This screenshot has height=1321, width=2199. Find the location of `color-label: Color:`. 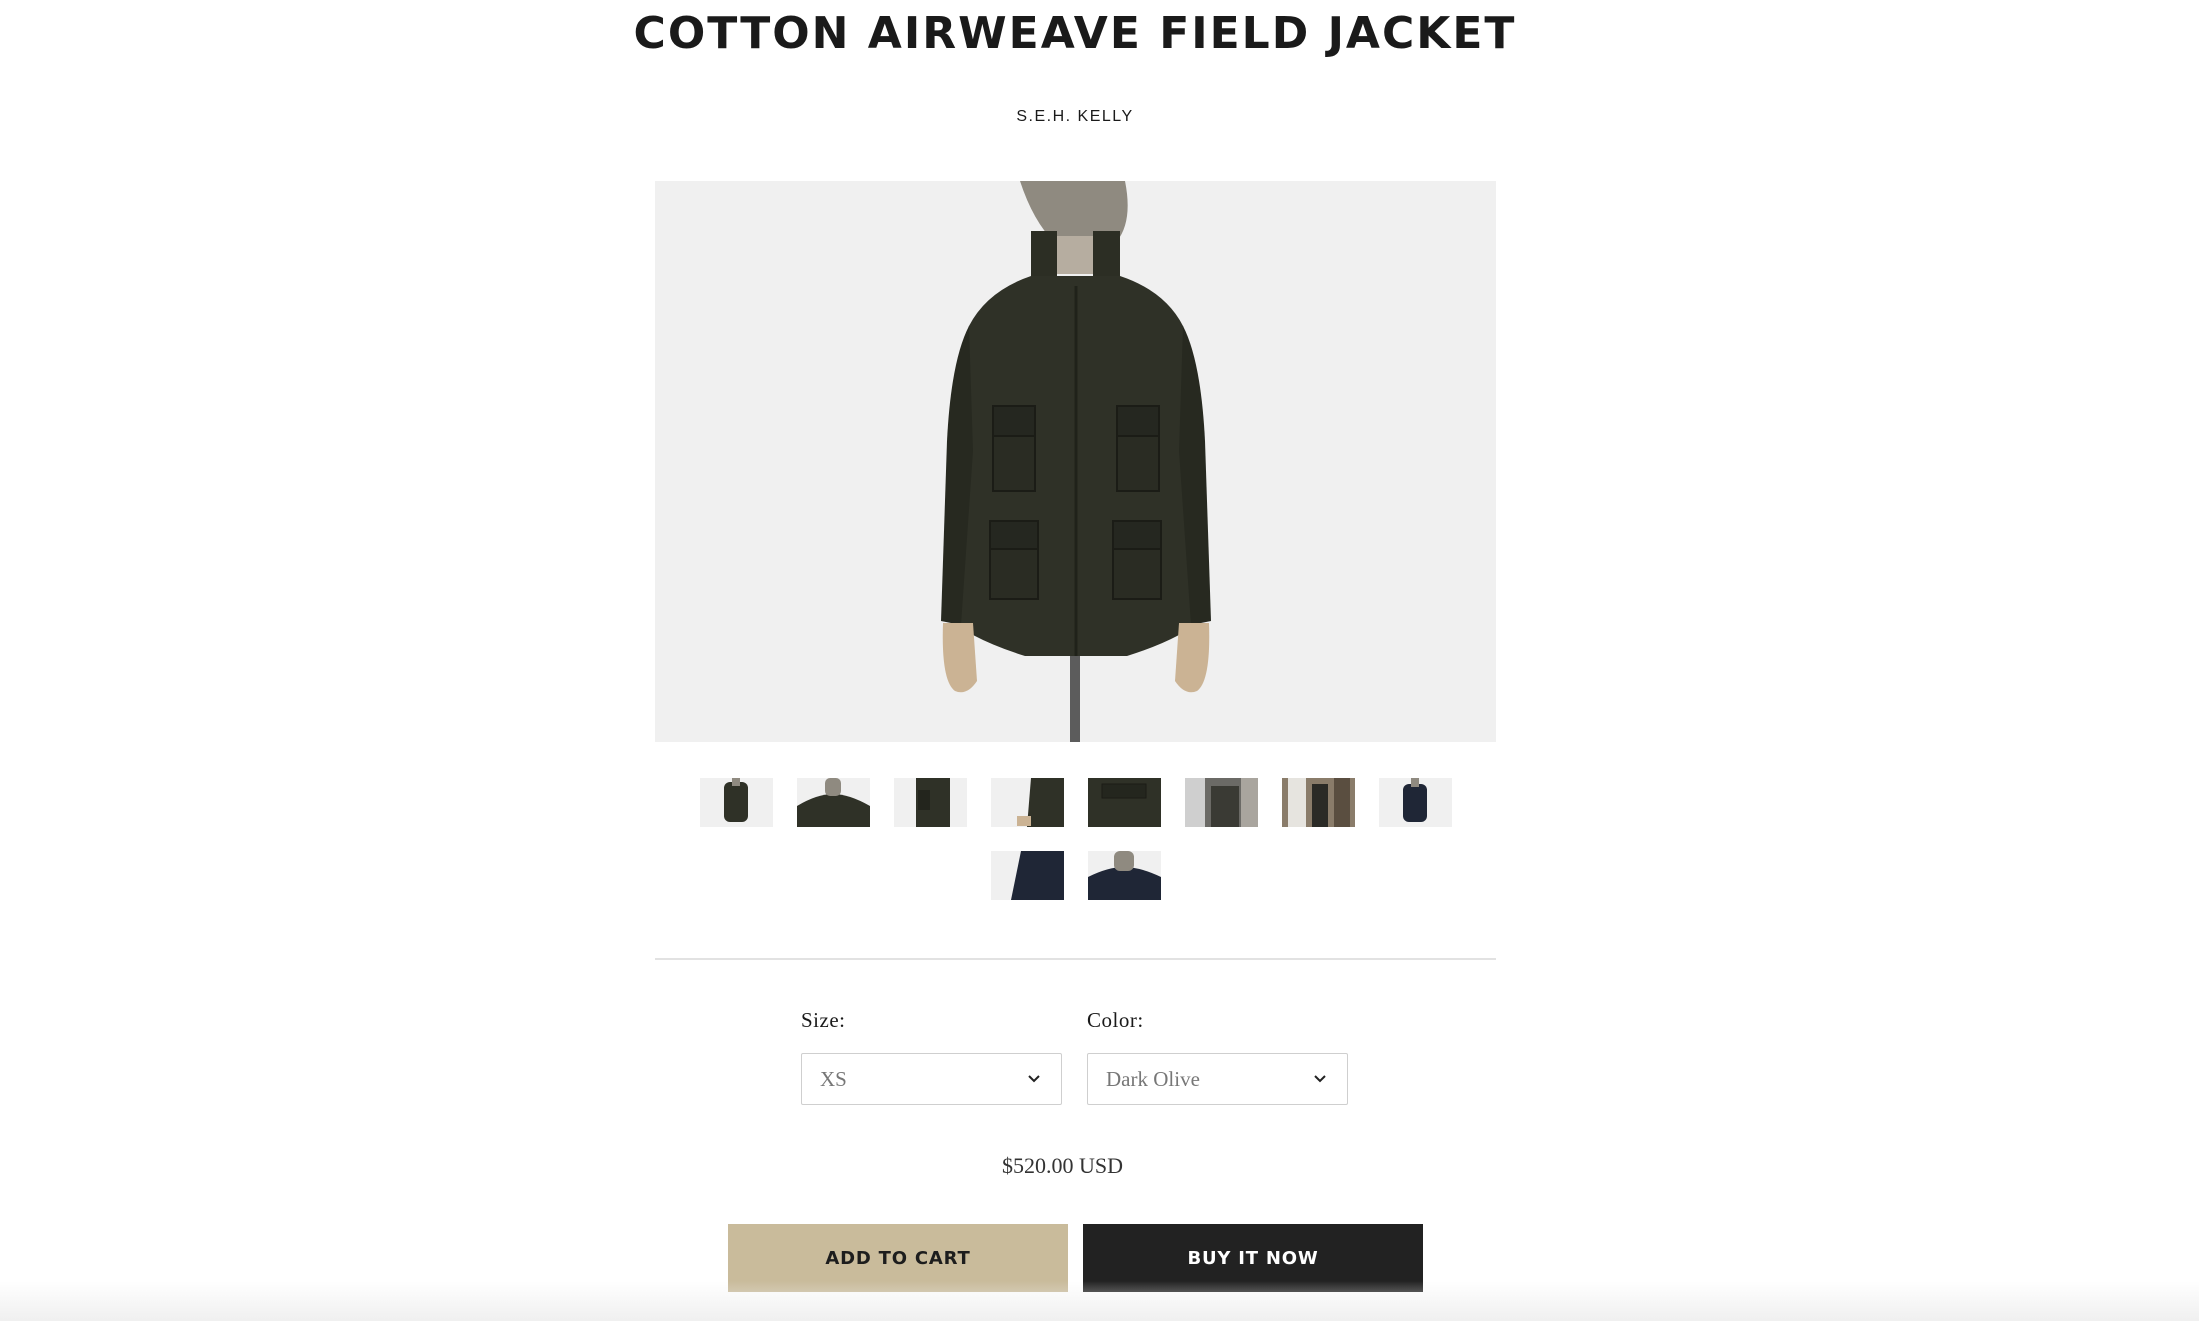

color-label: Color: is located at coordinates (1115, 1020).